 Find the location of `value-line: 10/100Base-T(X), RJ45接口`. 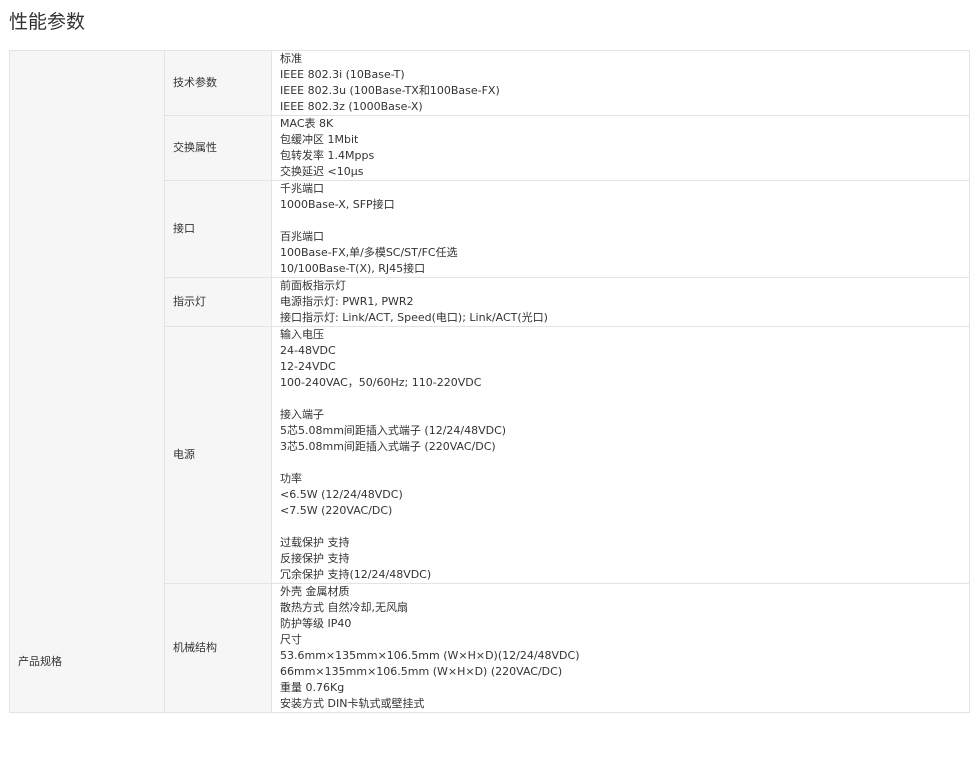

value-line: 10/100Base-T(X), RJ45接口 is located at coordinates (353, 268).